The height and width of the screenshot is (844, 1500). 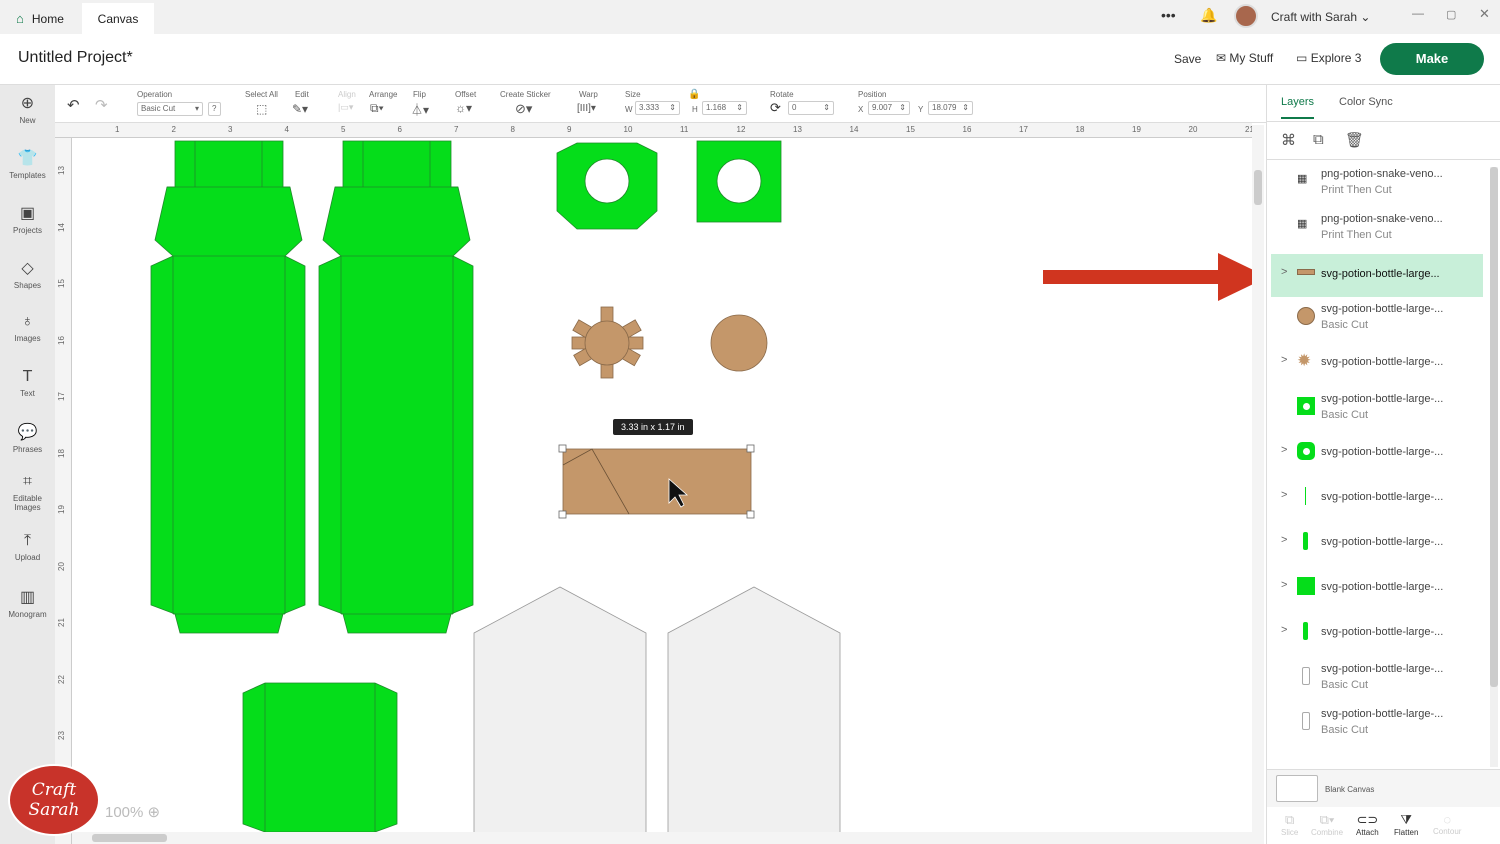 I want to click on sidebar-item-templates: 👕 Templates, so click(x=27, y=164).